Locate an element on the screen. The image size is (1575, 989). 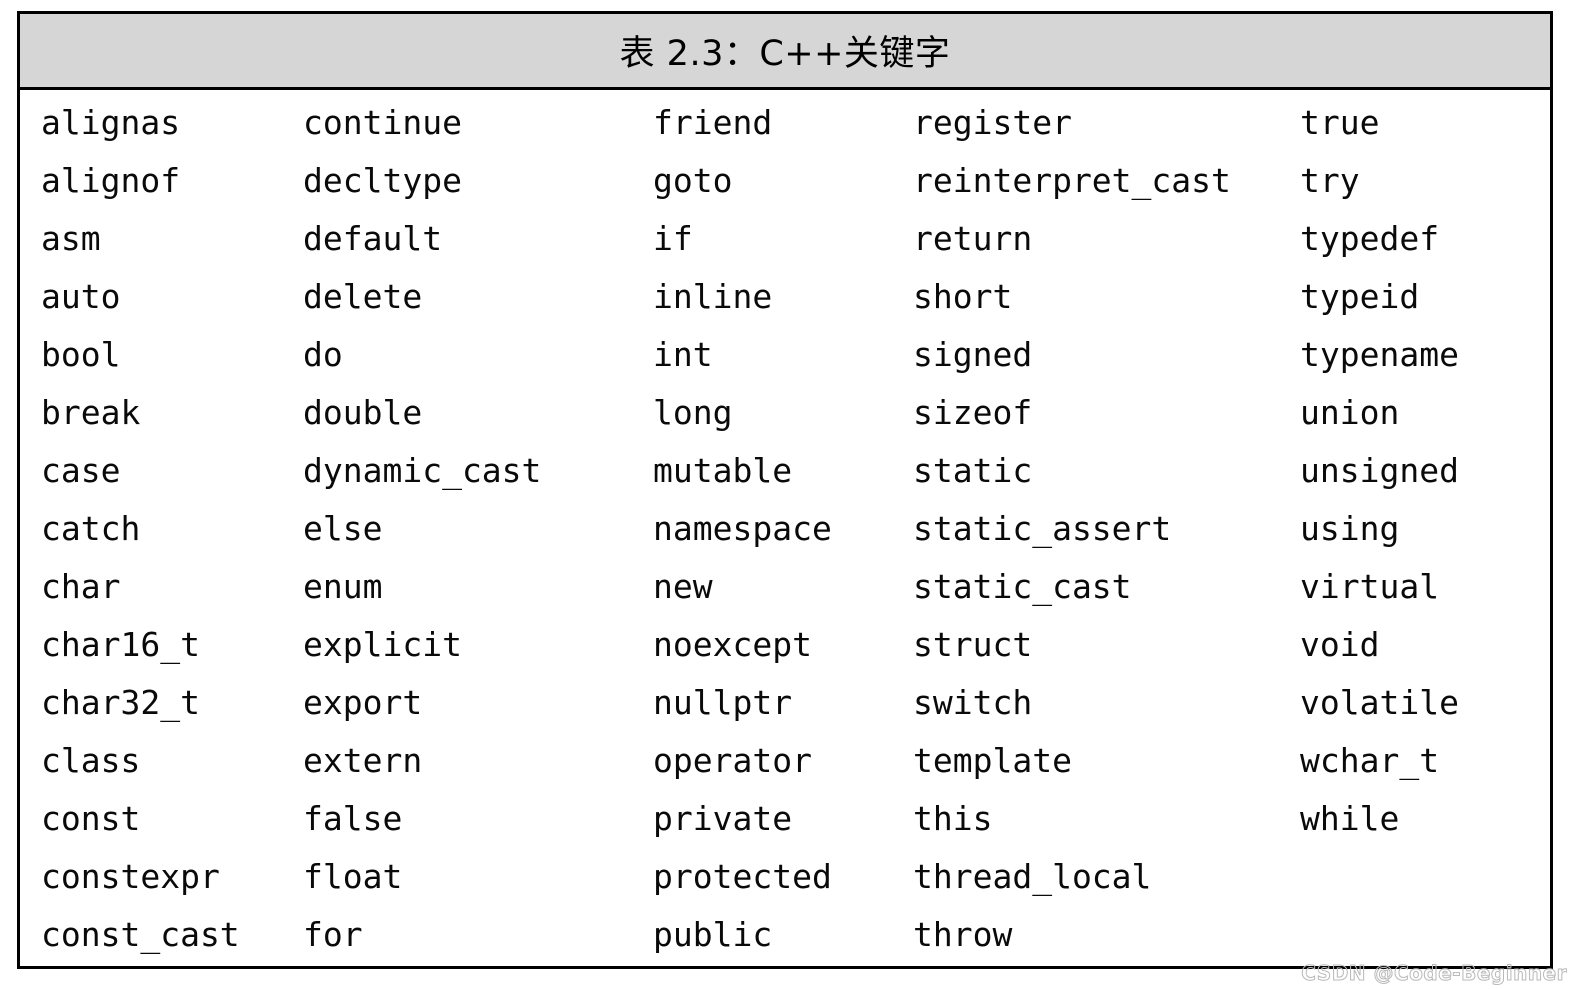
keyword-cell: alignas is located at coordinates (111, 122).